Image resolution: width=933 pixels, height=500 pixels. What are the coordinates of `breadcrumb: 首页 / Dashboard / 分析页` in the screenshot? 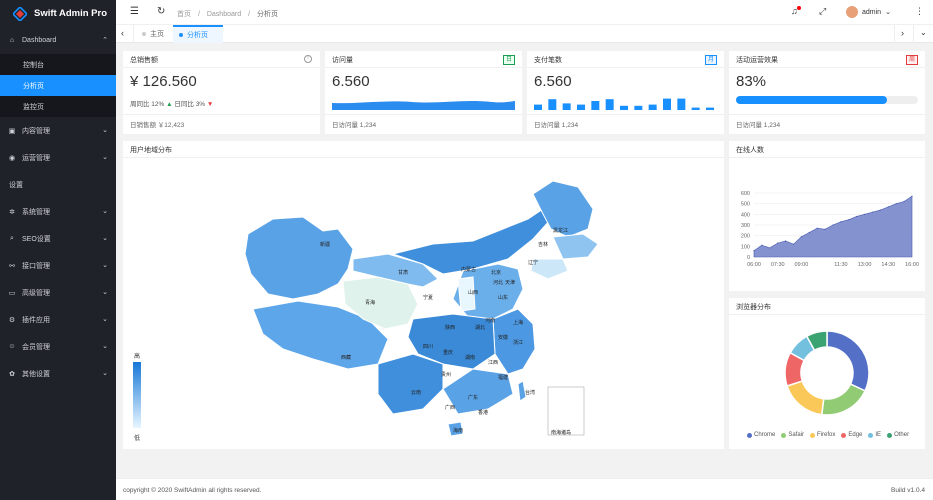 It's located at (227, 14).